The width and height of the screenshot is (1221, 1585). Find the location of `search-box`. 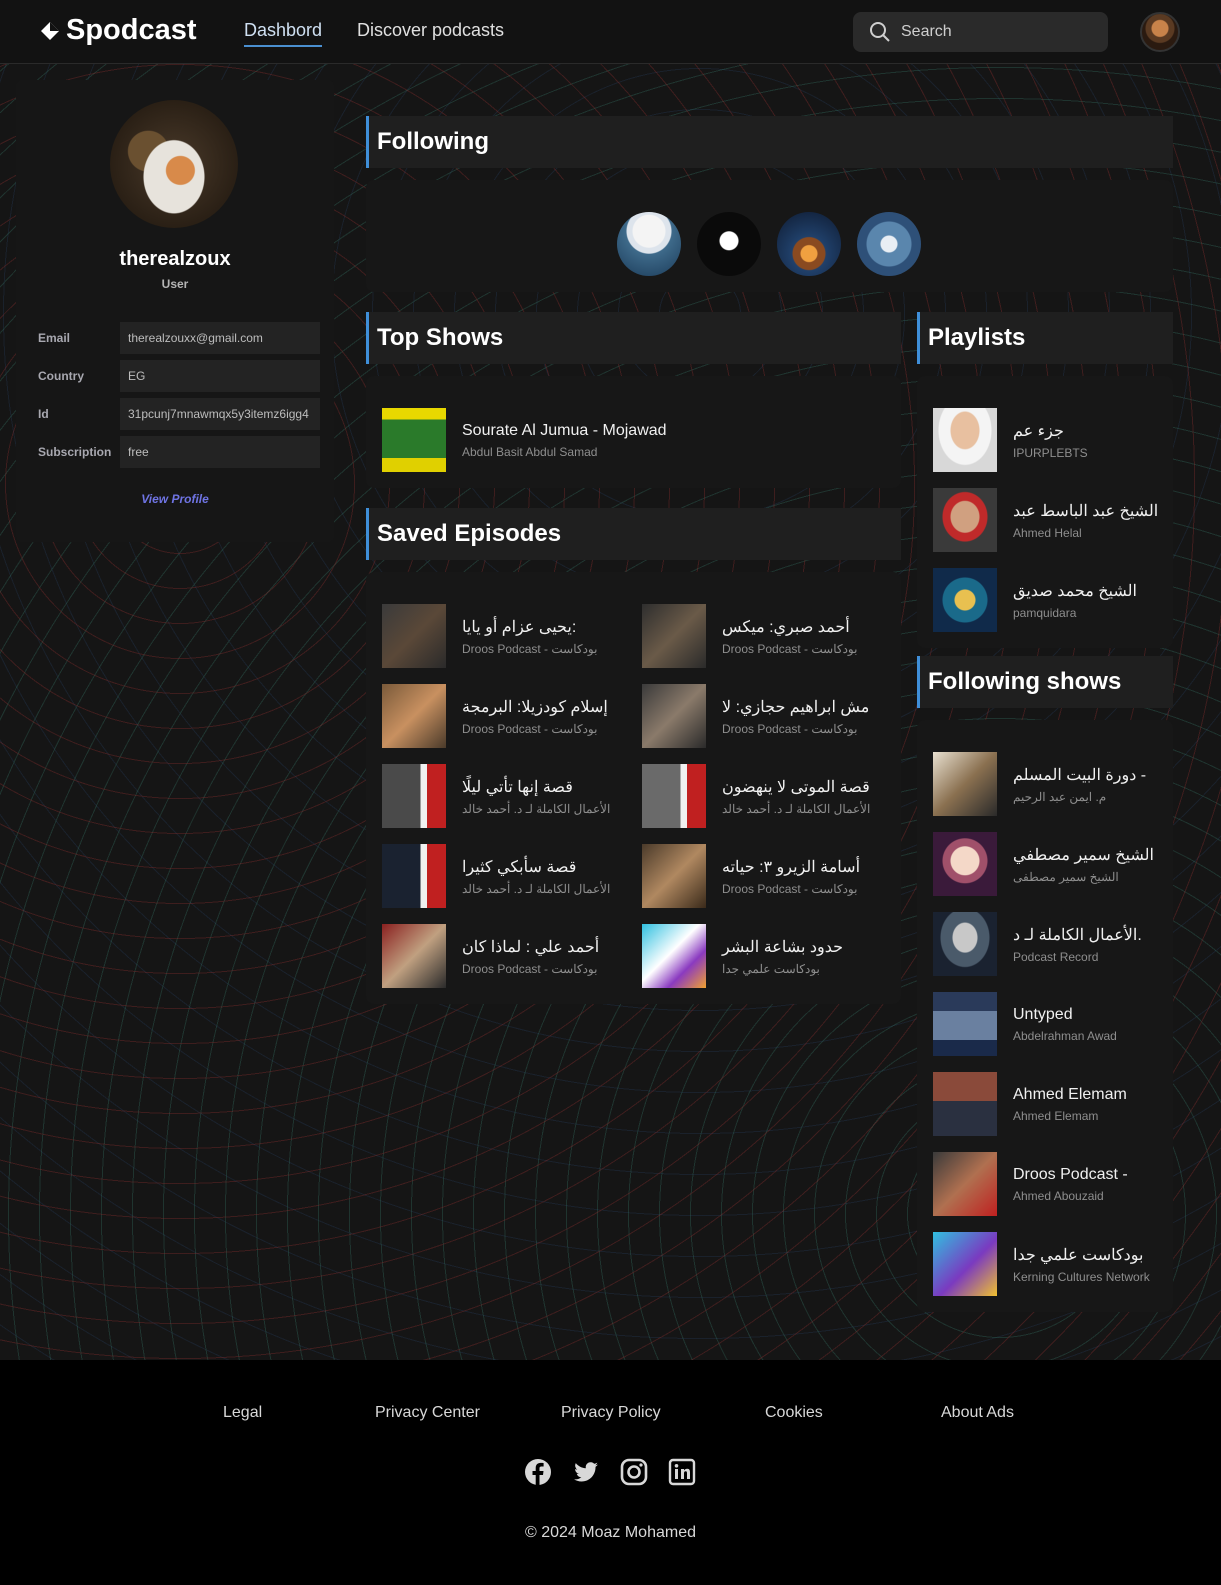

search-box is located at coordinates (980, 32).